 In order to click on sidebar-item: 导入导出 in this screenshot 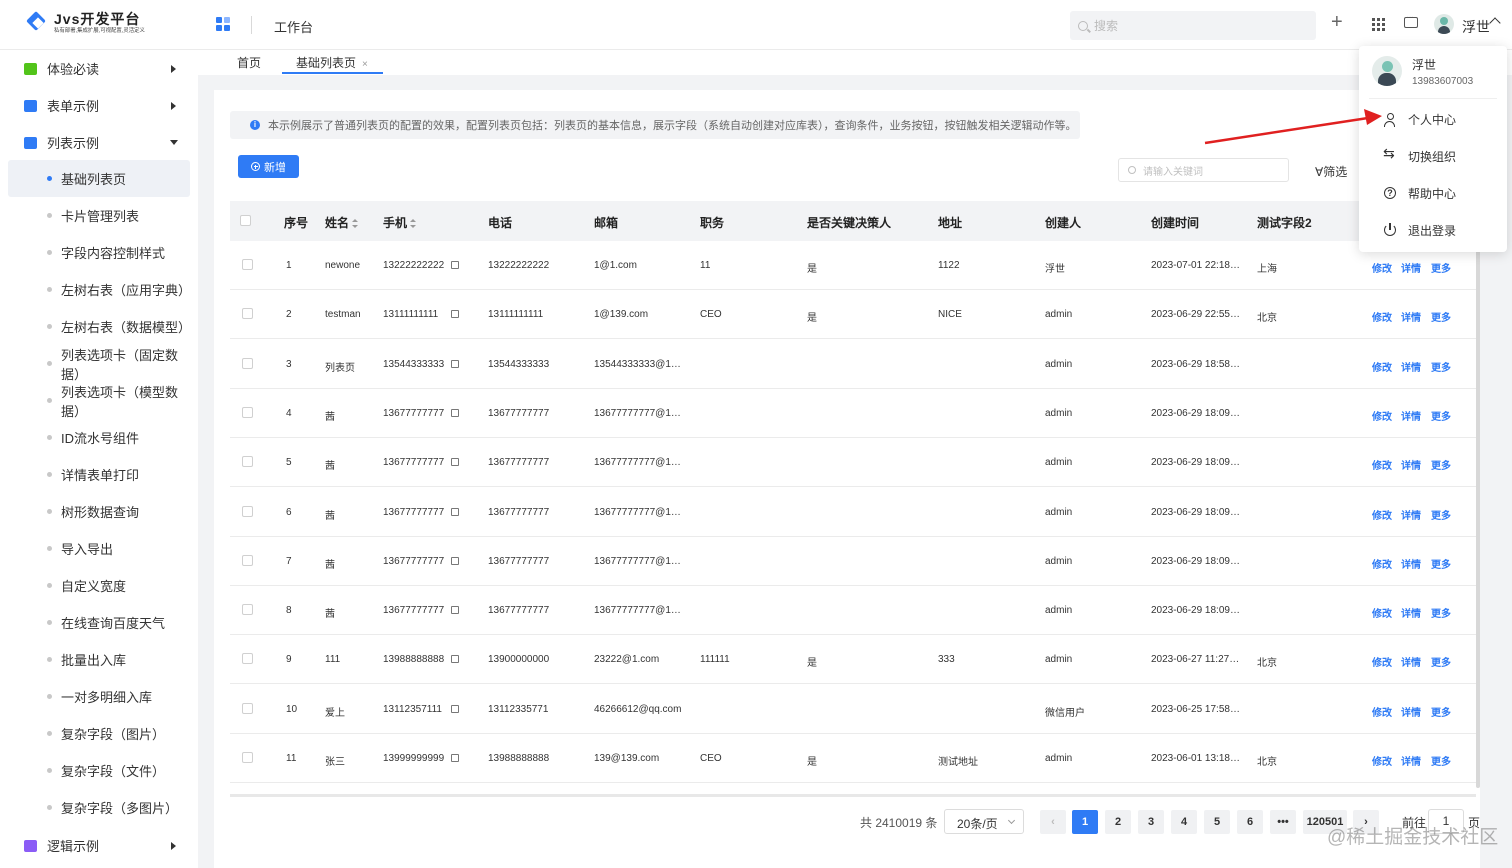, I will do `click(99, 548)`.